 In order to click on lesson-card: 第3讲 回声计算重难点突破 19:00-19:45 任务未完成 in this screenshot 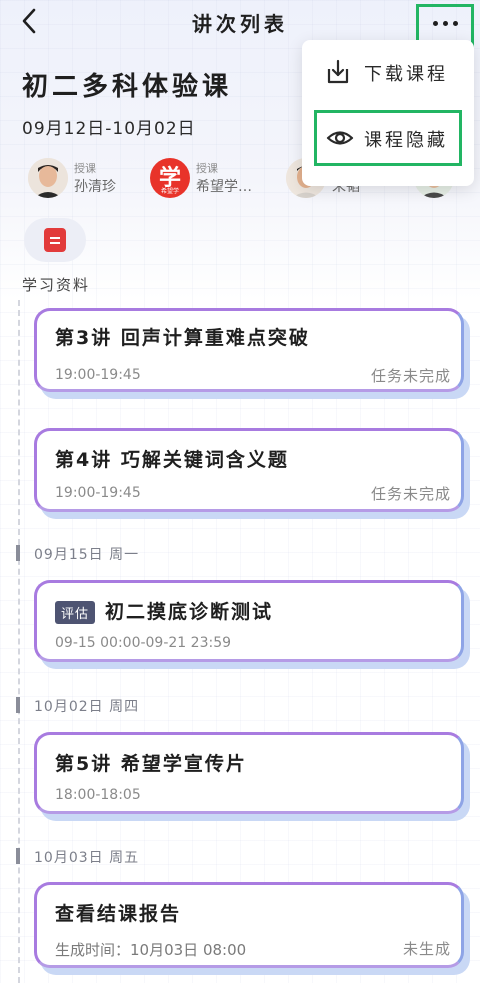, I will do `click(249, 350)`.